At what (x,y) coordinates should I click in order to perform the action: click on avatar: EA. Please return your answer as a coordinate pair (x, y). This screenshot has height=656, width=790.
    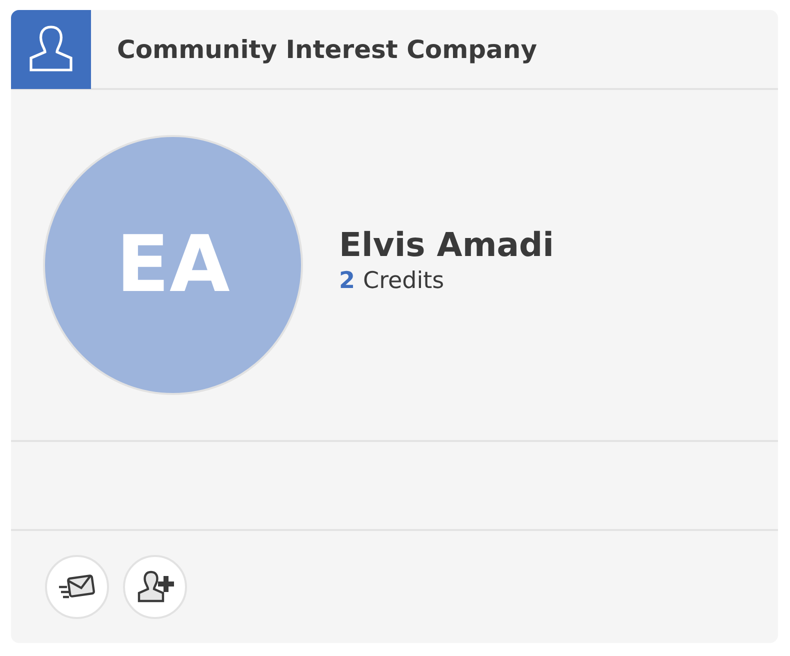
    Looking at the image, I should click on (173, 265).